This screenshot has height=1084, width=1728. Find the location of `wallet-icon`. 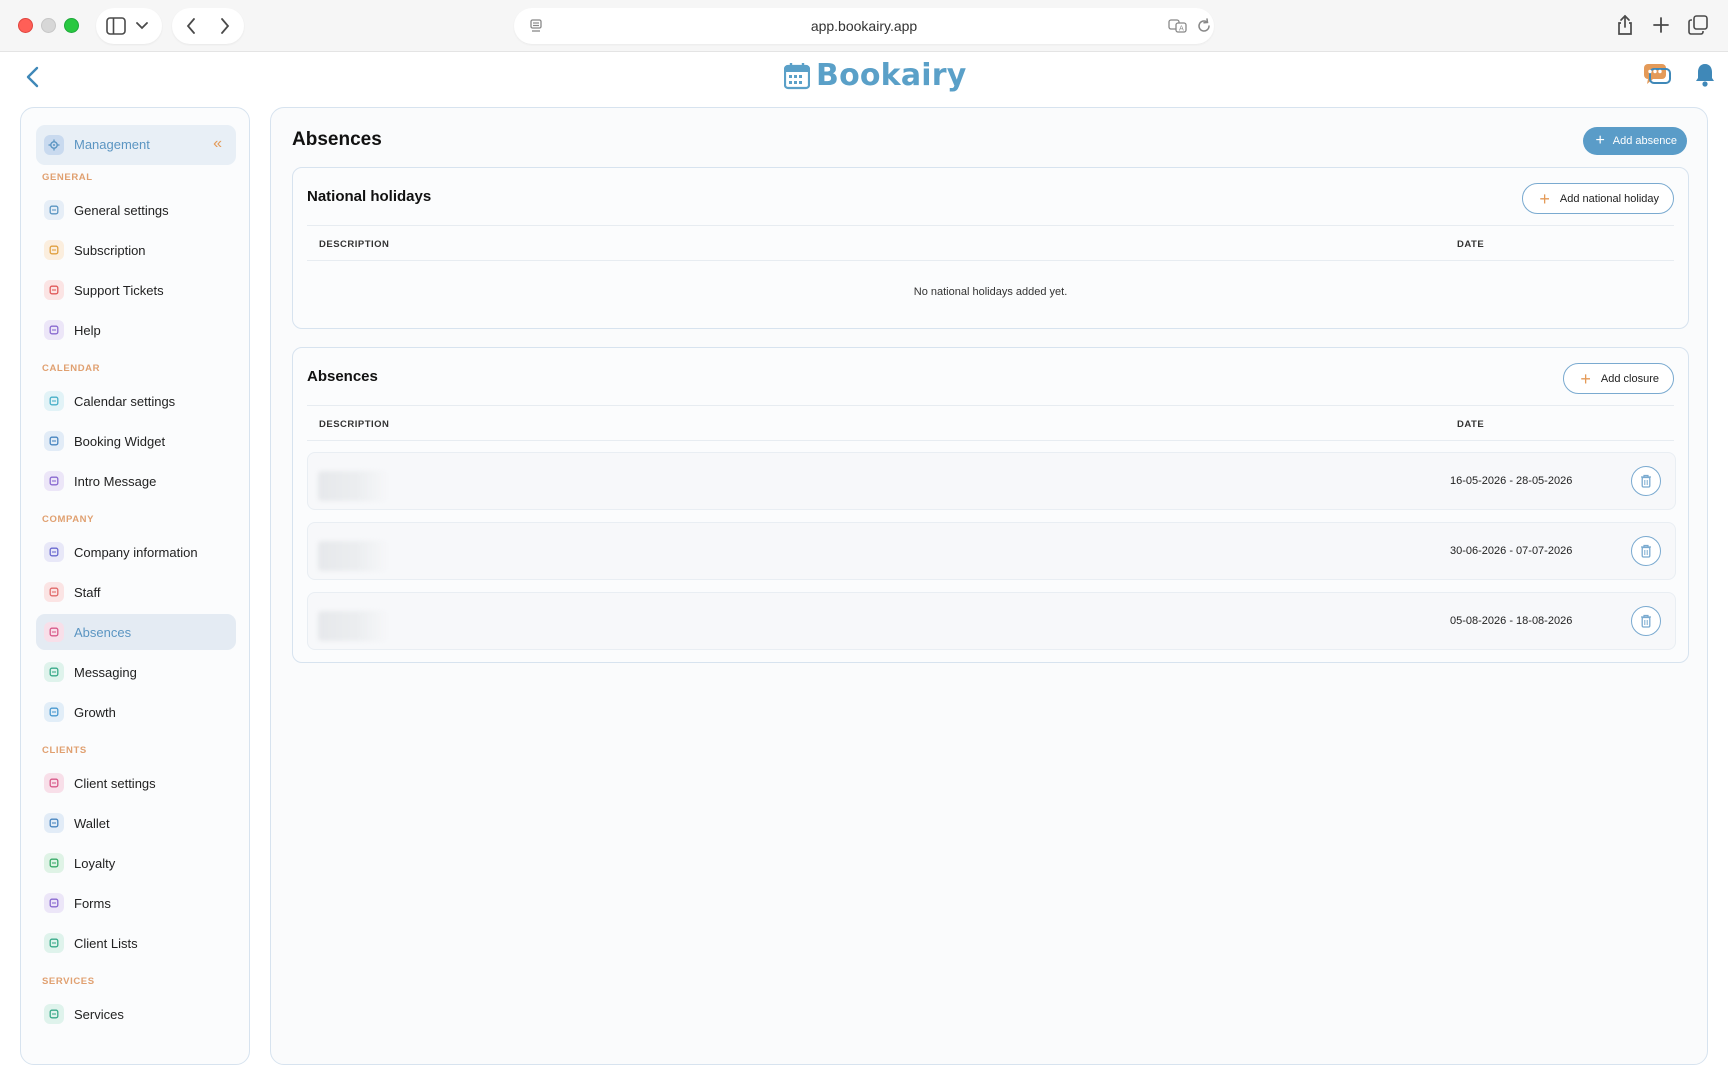

wallet-icon is located at coordinates (54, 823).